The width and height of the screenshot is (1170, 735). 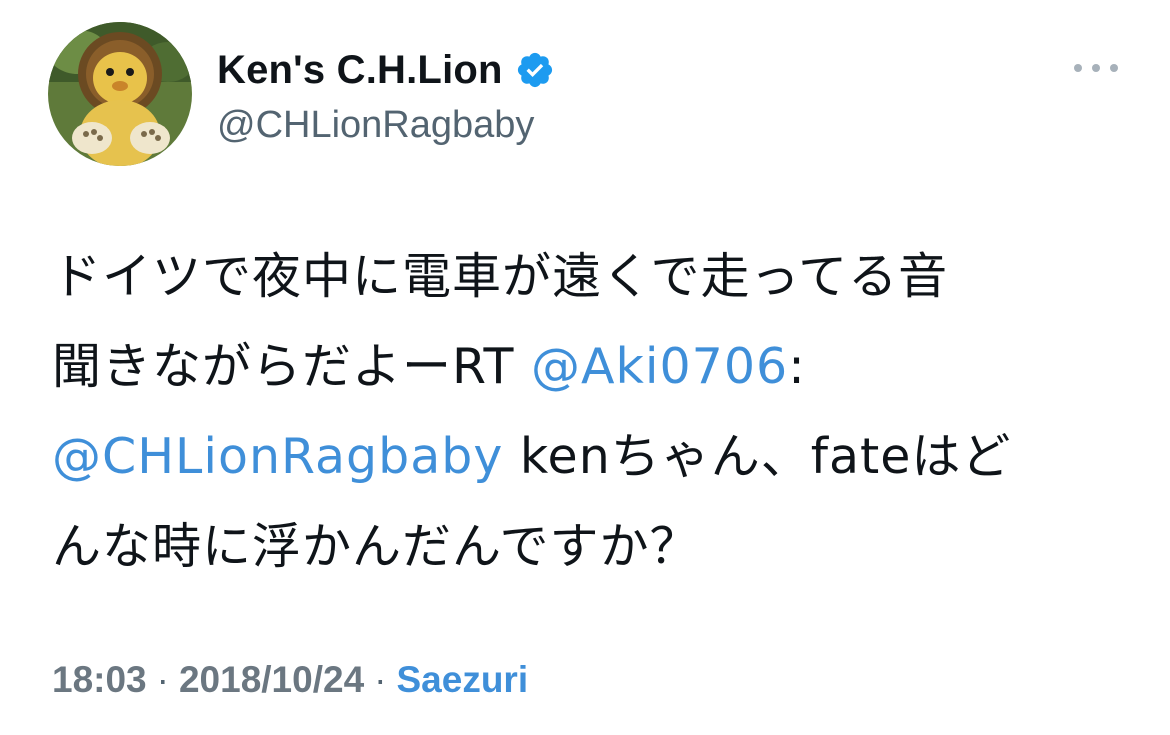 I want to click on avatar, so click(x=120, y=94).